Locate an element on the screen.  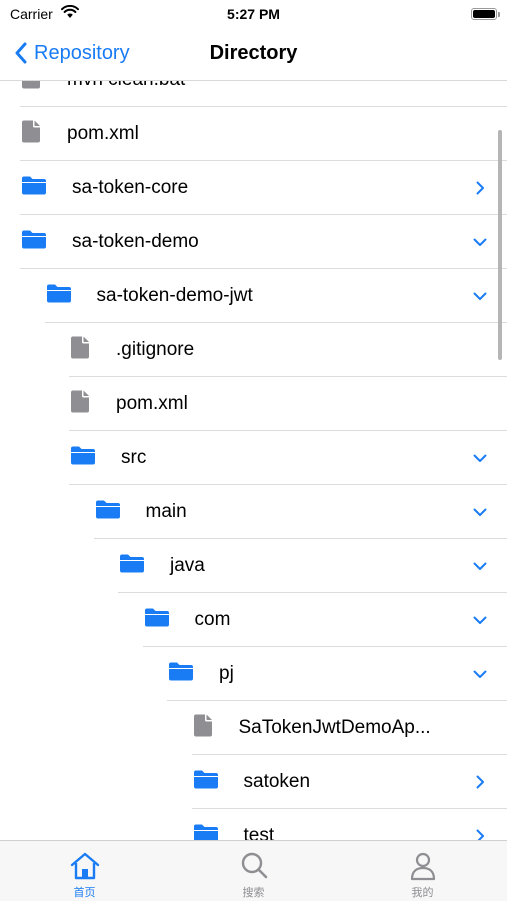
folder-row: satoken is located at coordinates (253, 782).